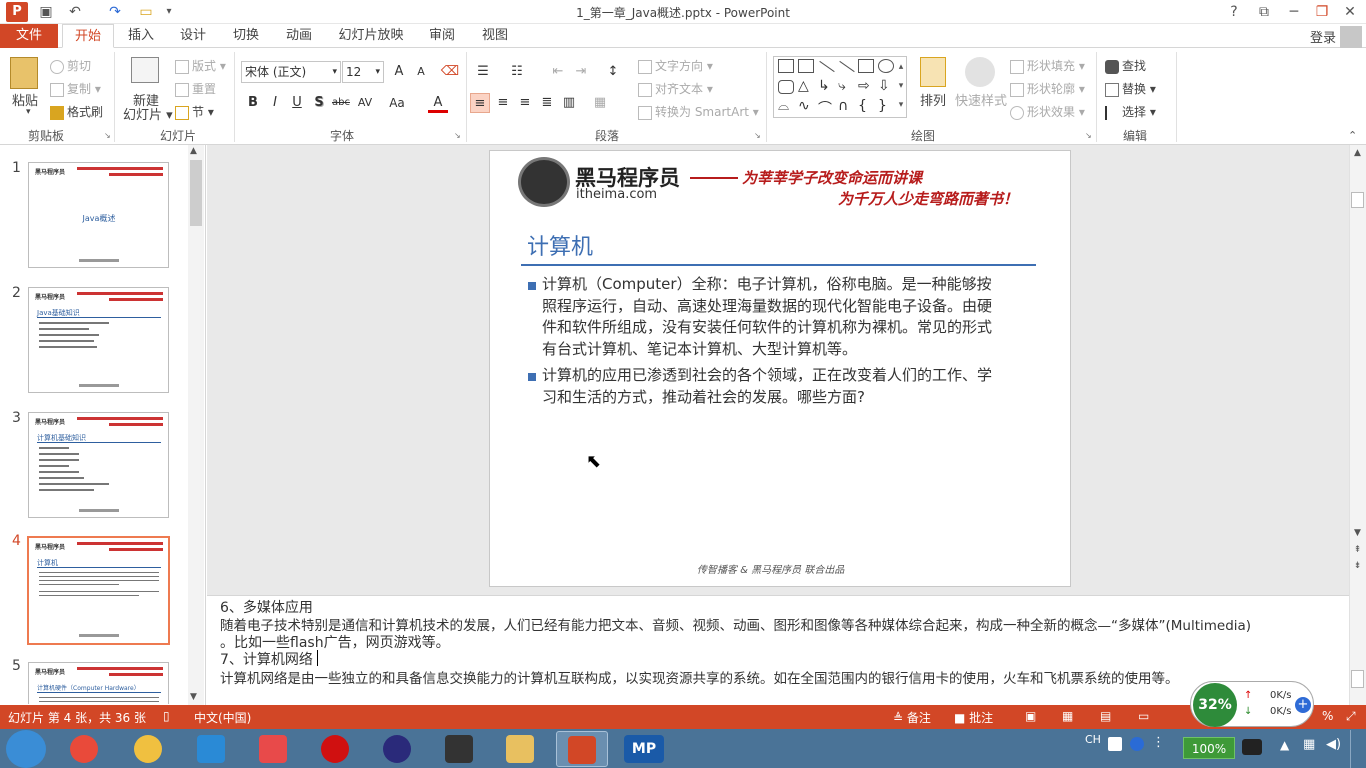 The height and width of the screenshot is (768, 1366). I want to click on taskbar-app-qq, so click(211, 749).